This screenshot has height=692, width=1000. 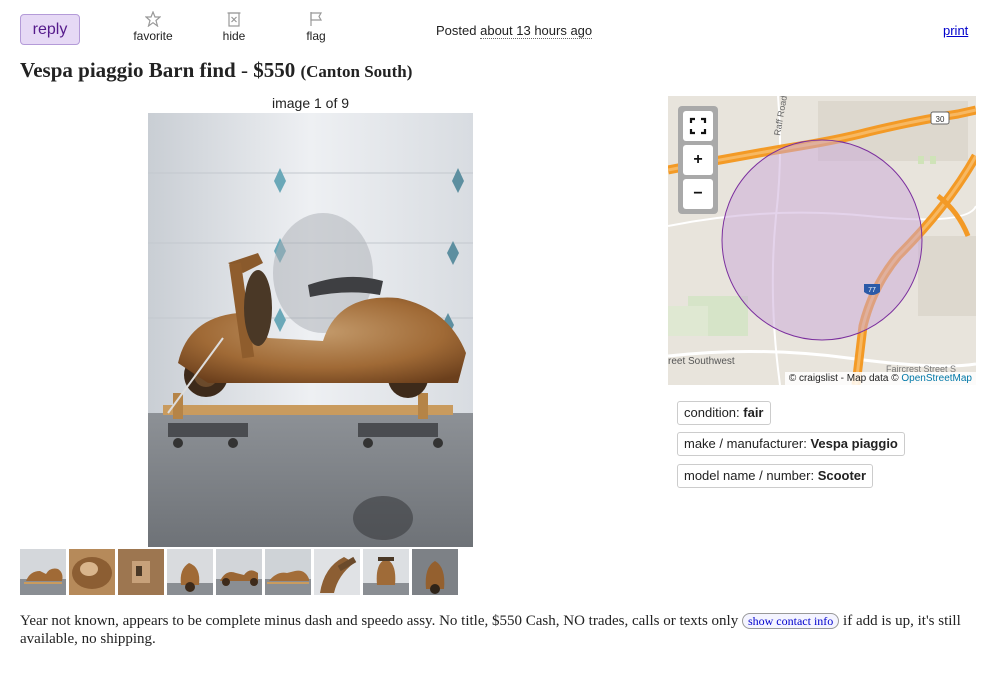 I want to click on attribute-value: fair, so click(x=753, y=412).